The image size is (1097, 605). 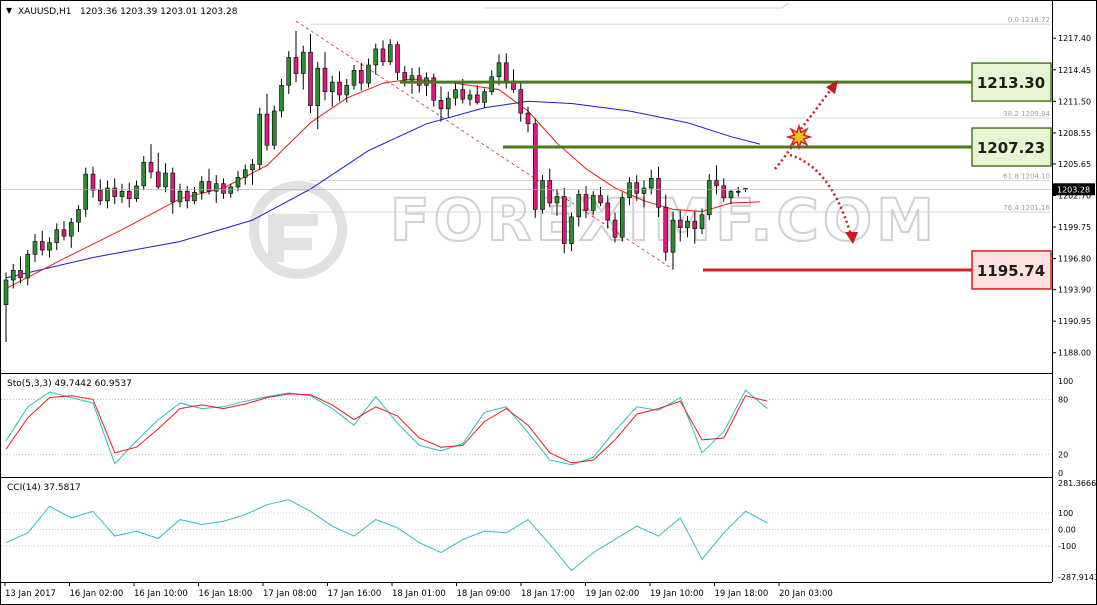 What do you see at coordinates (69, 384) in the screenshot?
I see `stochastic-label: Sto(5,3,3) 49.7442 60.9537` at bounding box center [69, 384].